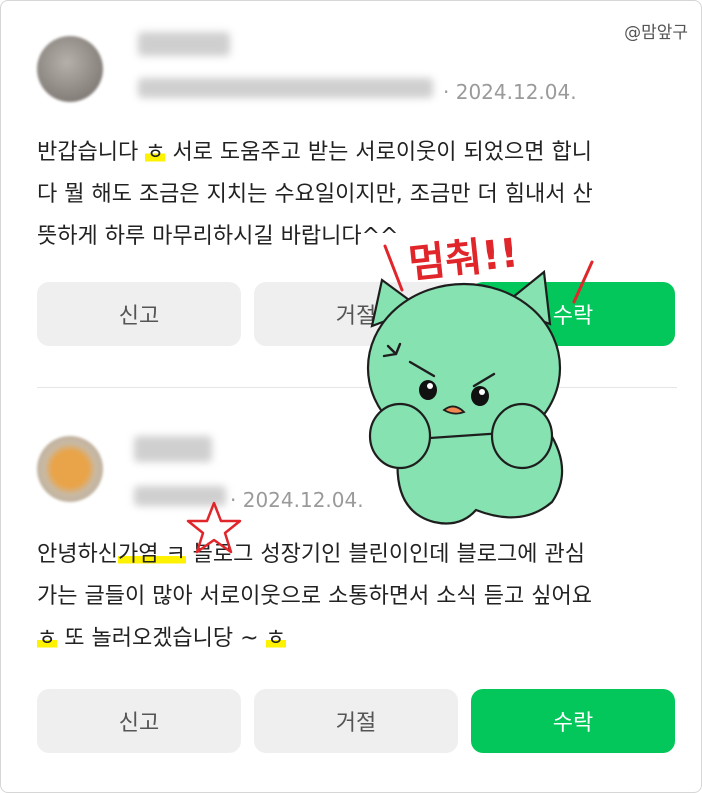 Image resolution: width=702 pixels, height=793 pixels. Describe the element at coordinates (314, 152) in the screenshot. I see `message-line: 반갑습니다 ㅎ 서로 도움주고 받는 서로이웃이 되었으면 합니` at that location.